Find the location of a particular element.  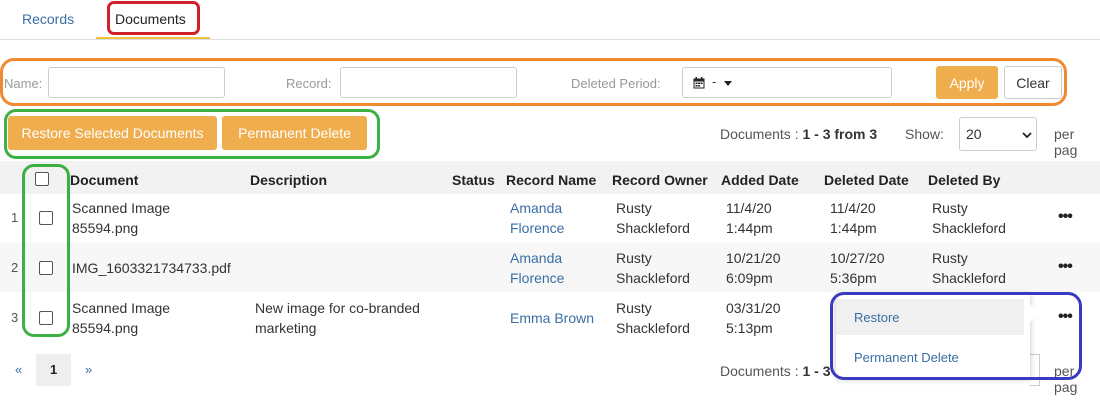

page-size-value: 20 is located at coordinates (974, 134).